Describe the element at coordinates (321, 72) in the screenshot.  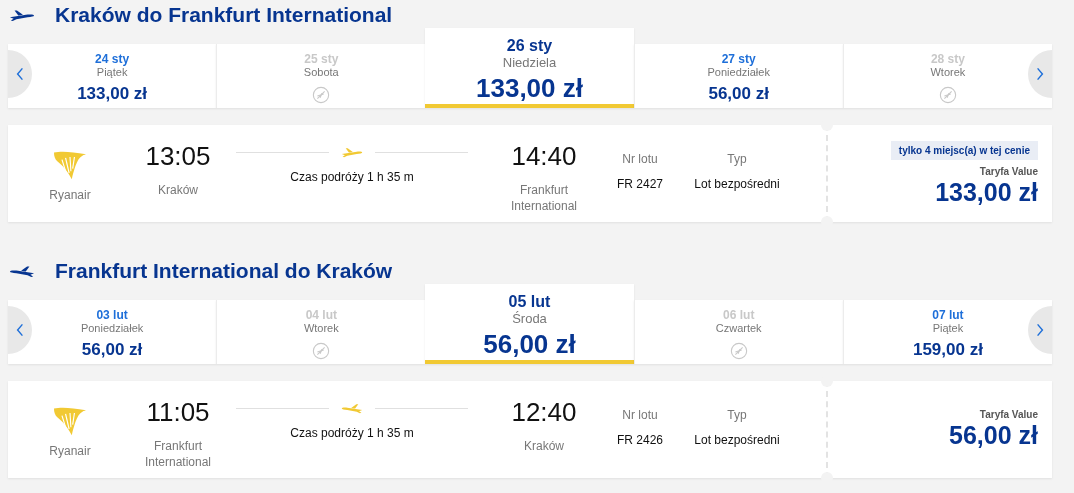
I see `weekday-label: Sobota` at that location.